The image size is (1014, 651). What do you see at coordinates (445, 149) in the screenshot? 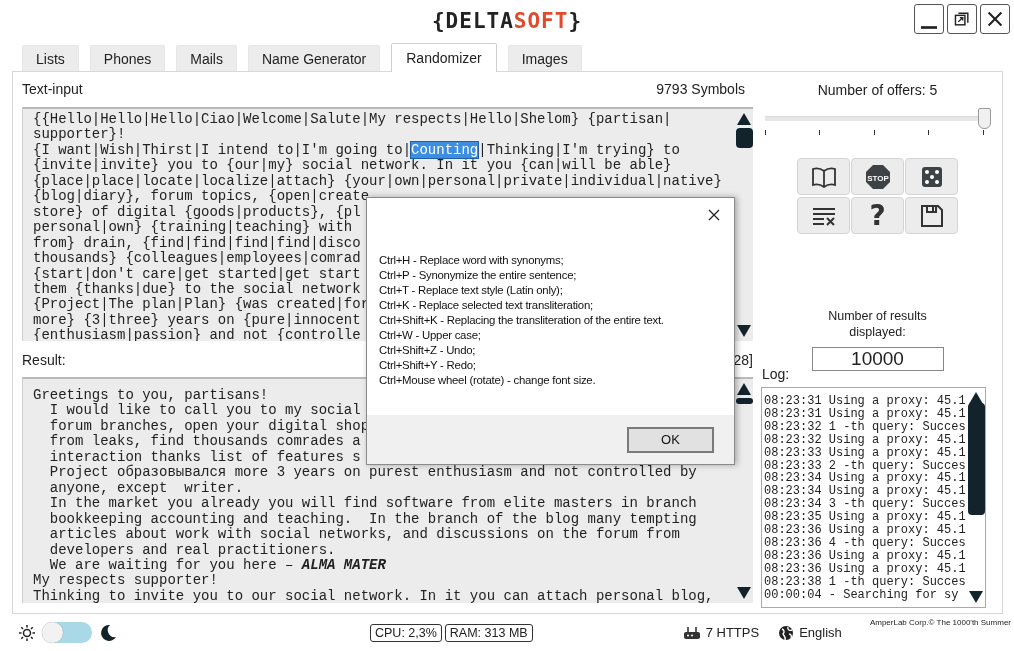
I see `selected-word: Counting` at bounding box center [445, 149].